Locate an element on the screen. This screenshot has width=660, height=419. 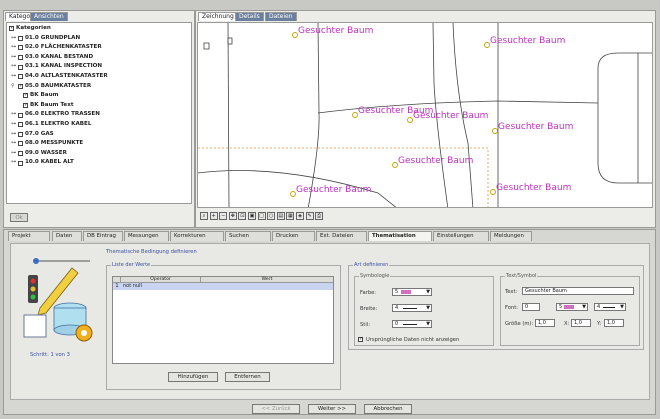
tree-item: ⊶ 10.0 KABEL ALT is located at coordinates (99, 163).